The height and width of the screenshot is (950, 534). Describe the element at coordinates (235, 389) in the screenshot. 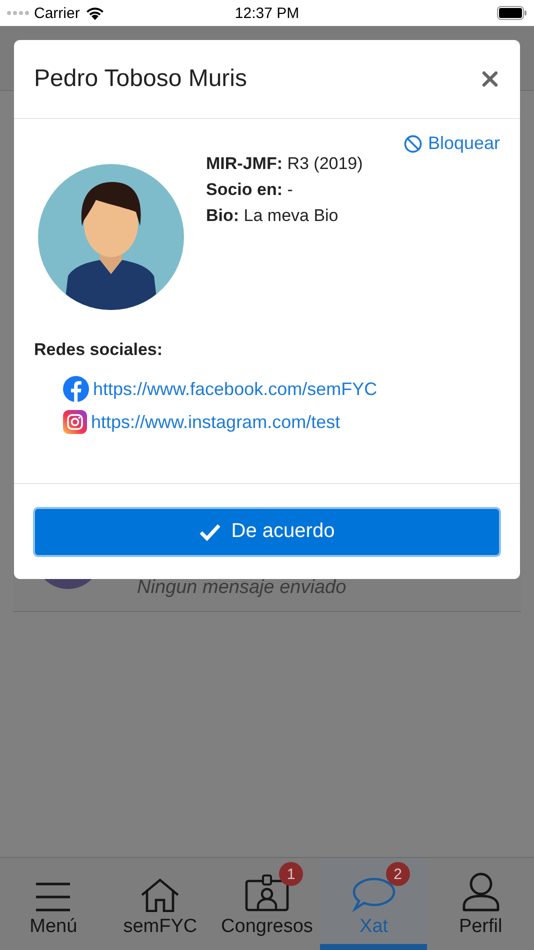

I see `social-link: https://www.facebook.com/semFYC` at that location.